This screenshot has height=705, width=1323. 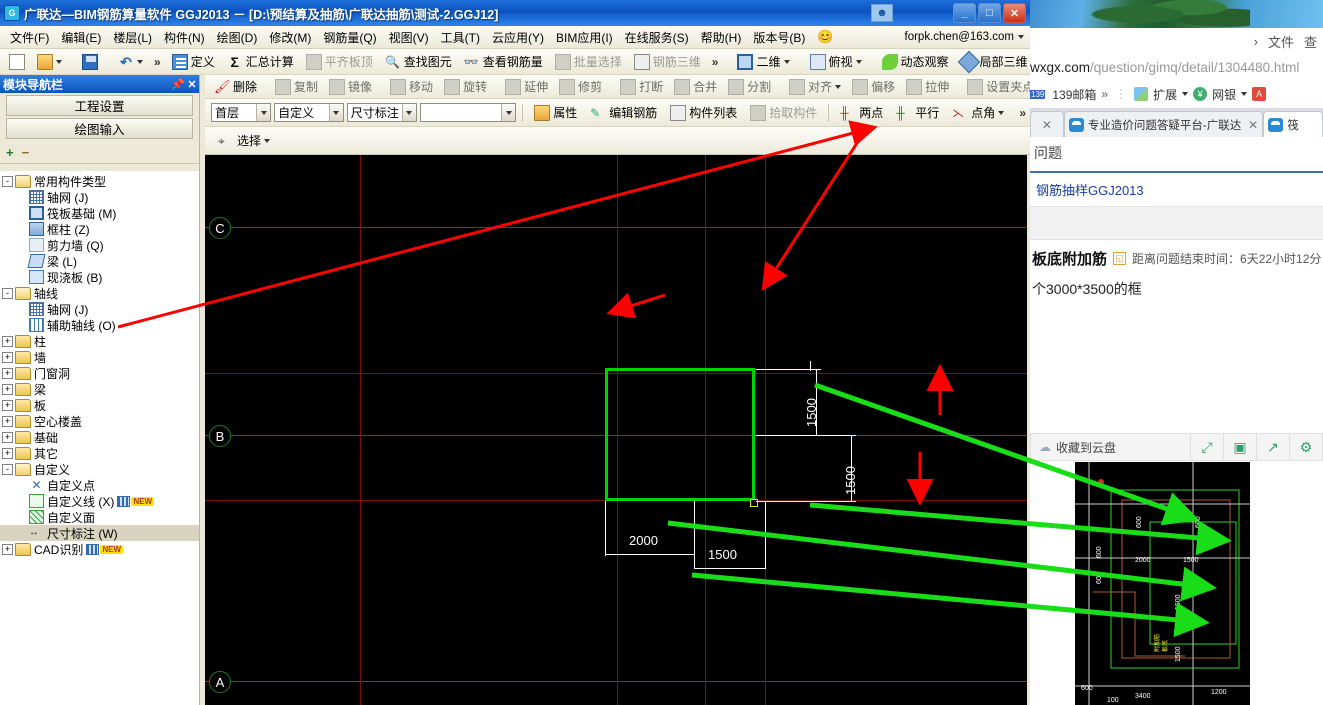 What do you see at coordinates (99, 213) in the screenshot?
I see `tree-item: 筏板基础 (M)` at bounding box center [99, 213].